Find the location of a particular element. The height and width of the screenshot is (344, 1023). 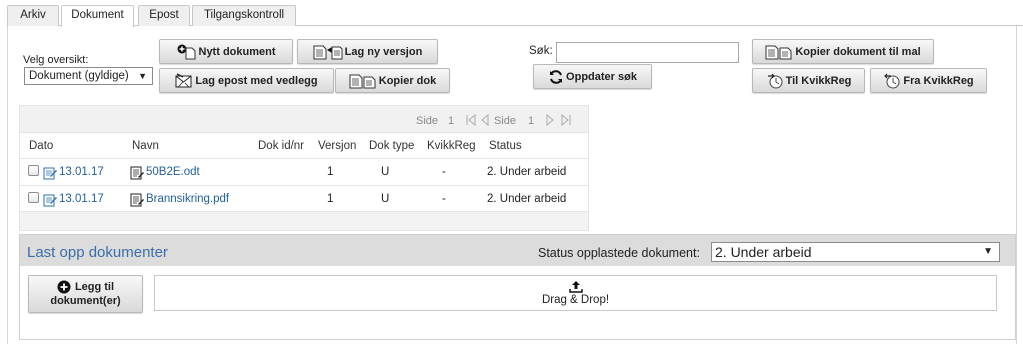

new-document-button: Nytt dokument is located at coordinates (226, 51).